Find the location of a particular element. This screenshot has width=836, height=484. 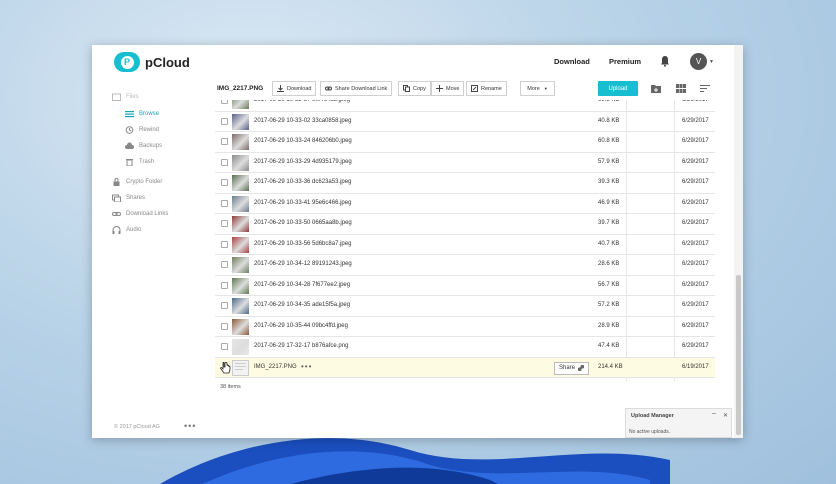

sidebar-item-audio: Audio is located at coordinates (126, 230).